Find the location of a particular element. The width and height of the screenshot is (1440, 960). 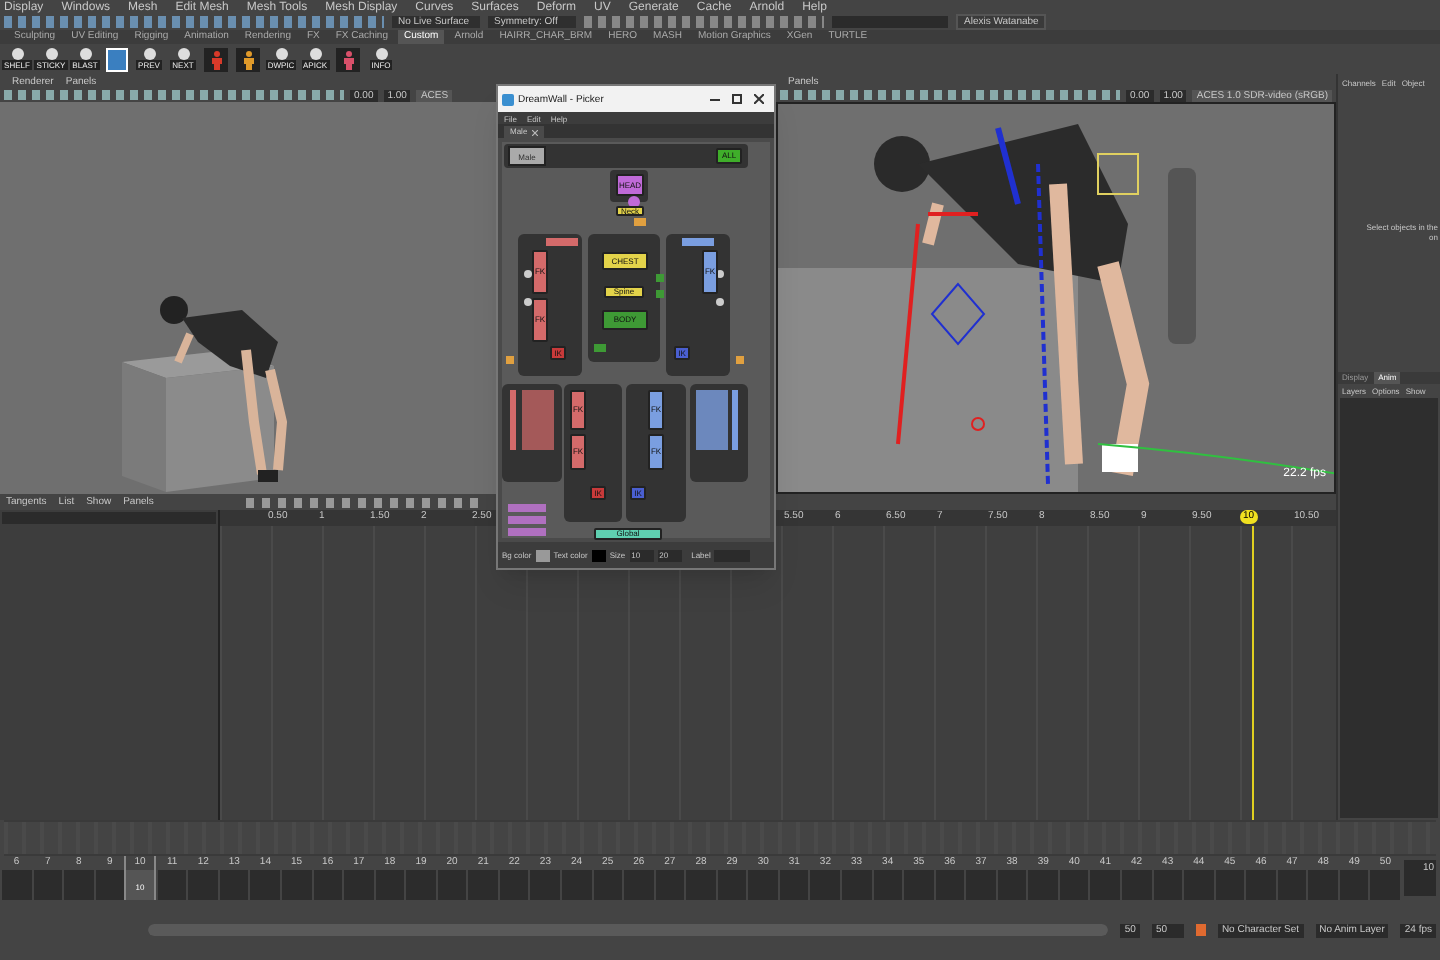

search-field is located at coordinates (890, 22).